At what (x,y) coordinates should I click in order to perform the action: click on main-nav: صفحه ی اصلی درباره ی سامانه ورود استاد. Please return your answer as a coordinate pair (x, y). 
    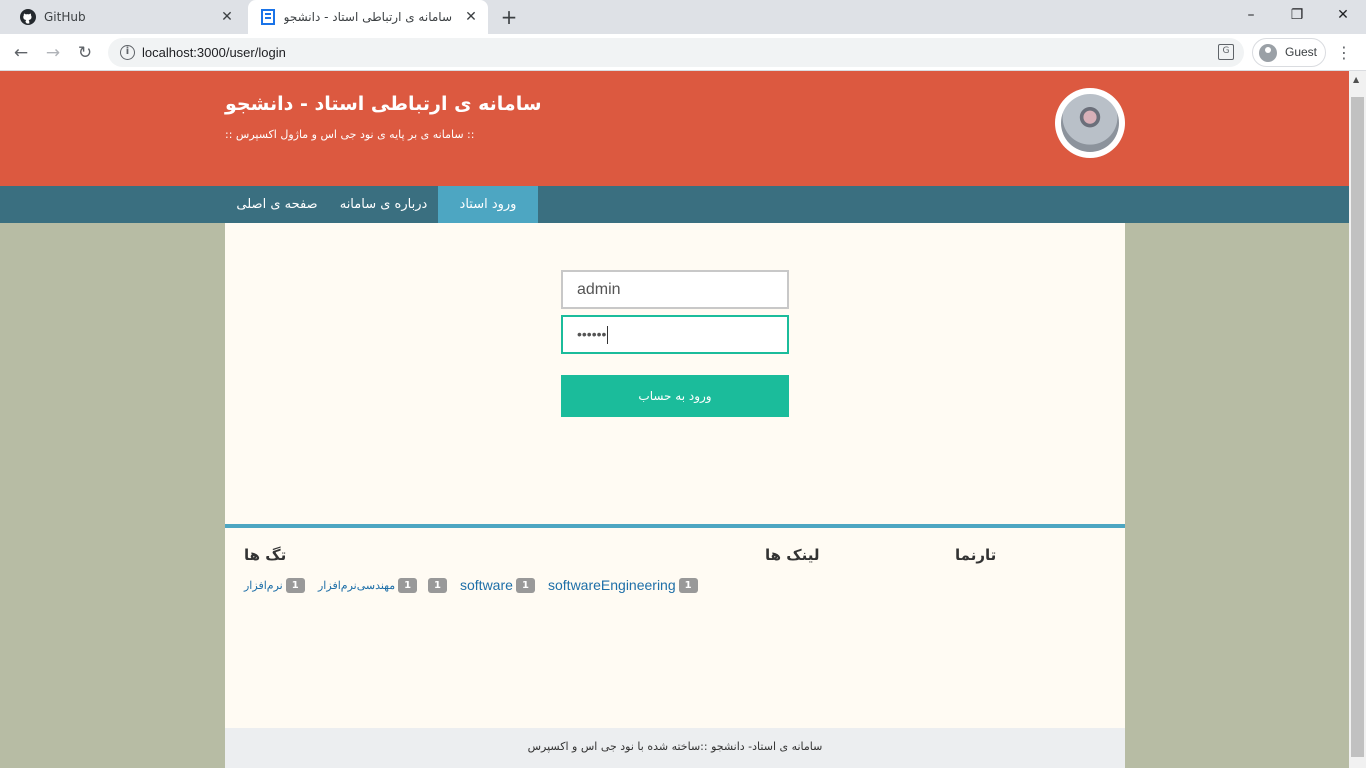
    Looking at the image, I should click on (674, 204).